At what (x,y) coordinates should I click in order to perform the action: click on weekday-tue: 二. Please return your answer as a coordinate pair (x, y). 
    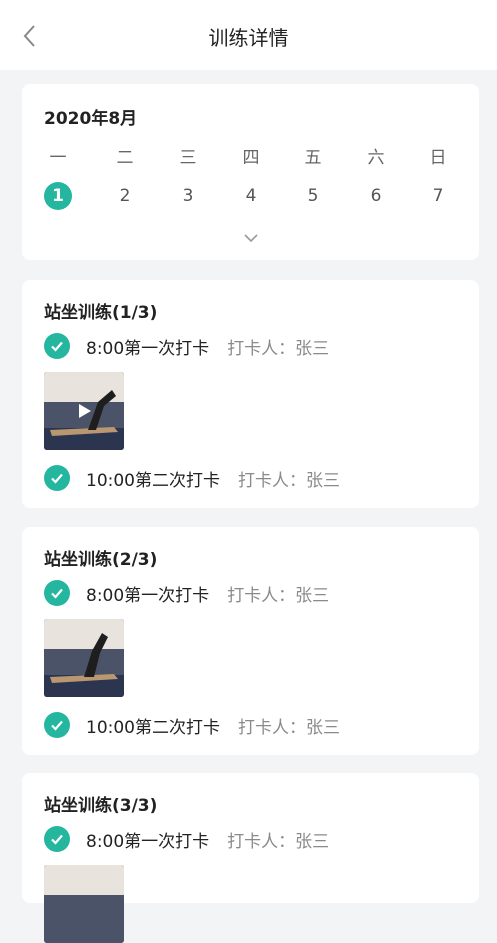
    Looking at the image, I should click on (125, 158).